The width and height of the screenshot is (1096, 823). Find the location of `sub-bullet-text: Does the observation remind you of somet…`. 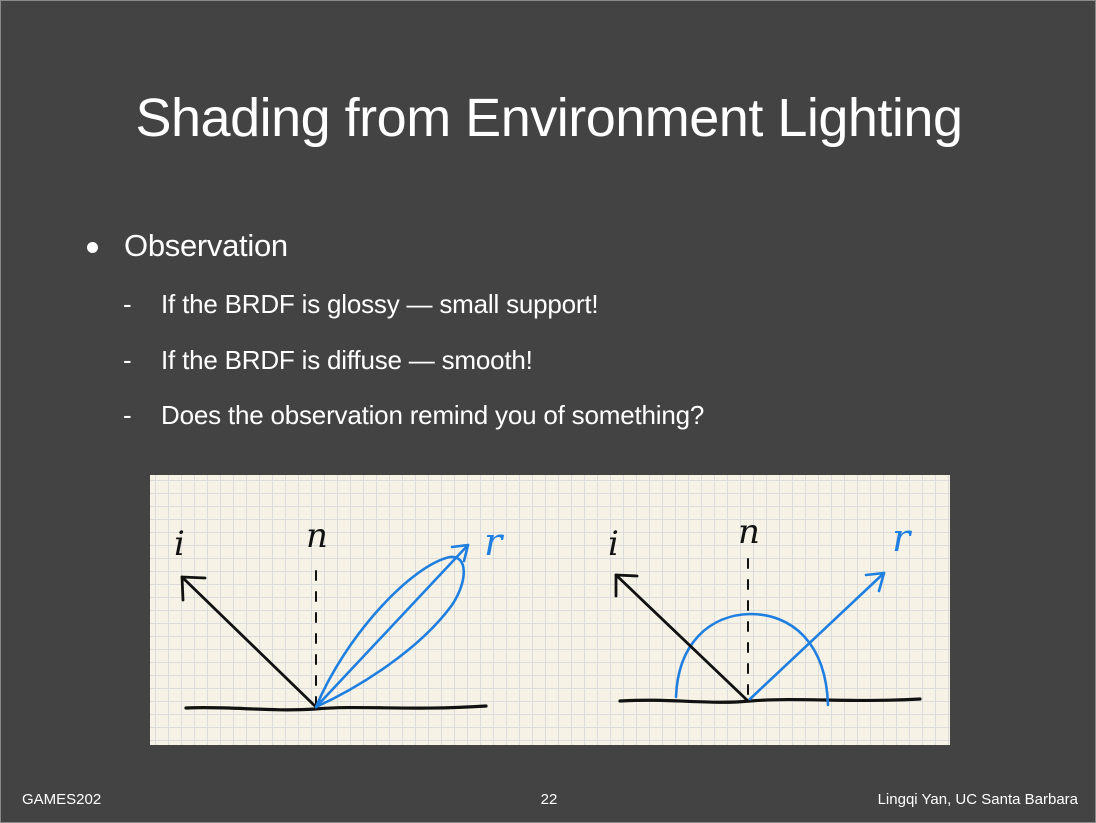

sub-bullet-text: Does the observation remind you of somet… is located at coordinates (433, 414).